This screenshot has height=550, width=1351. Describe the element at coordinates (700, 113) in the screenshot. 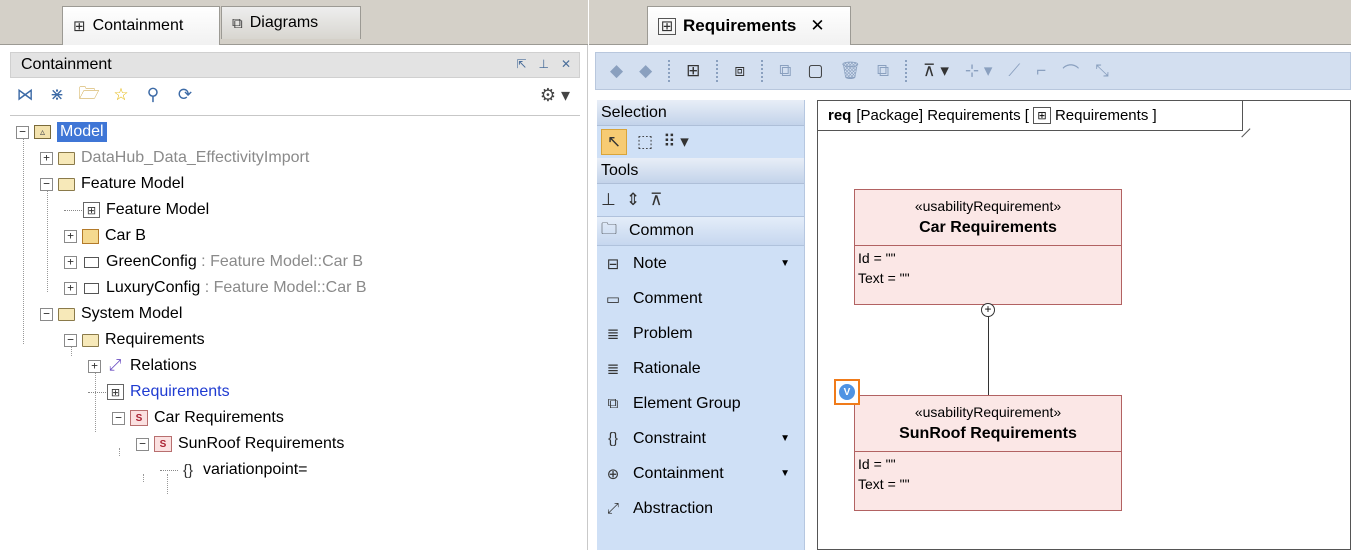

I see `palette-selection-header: Selection` at that location.